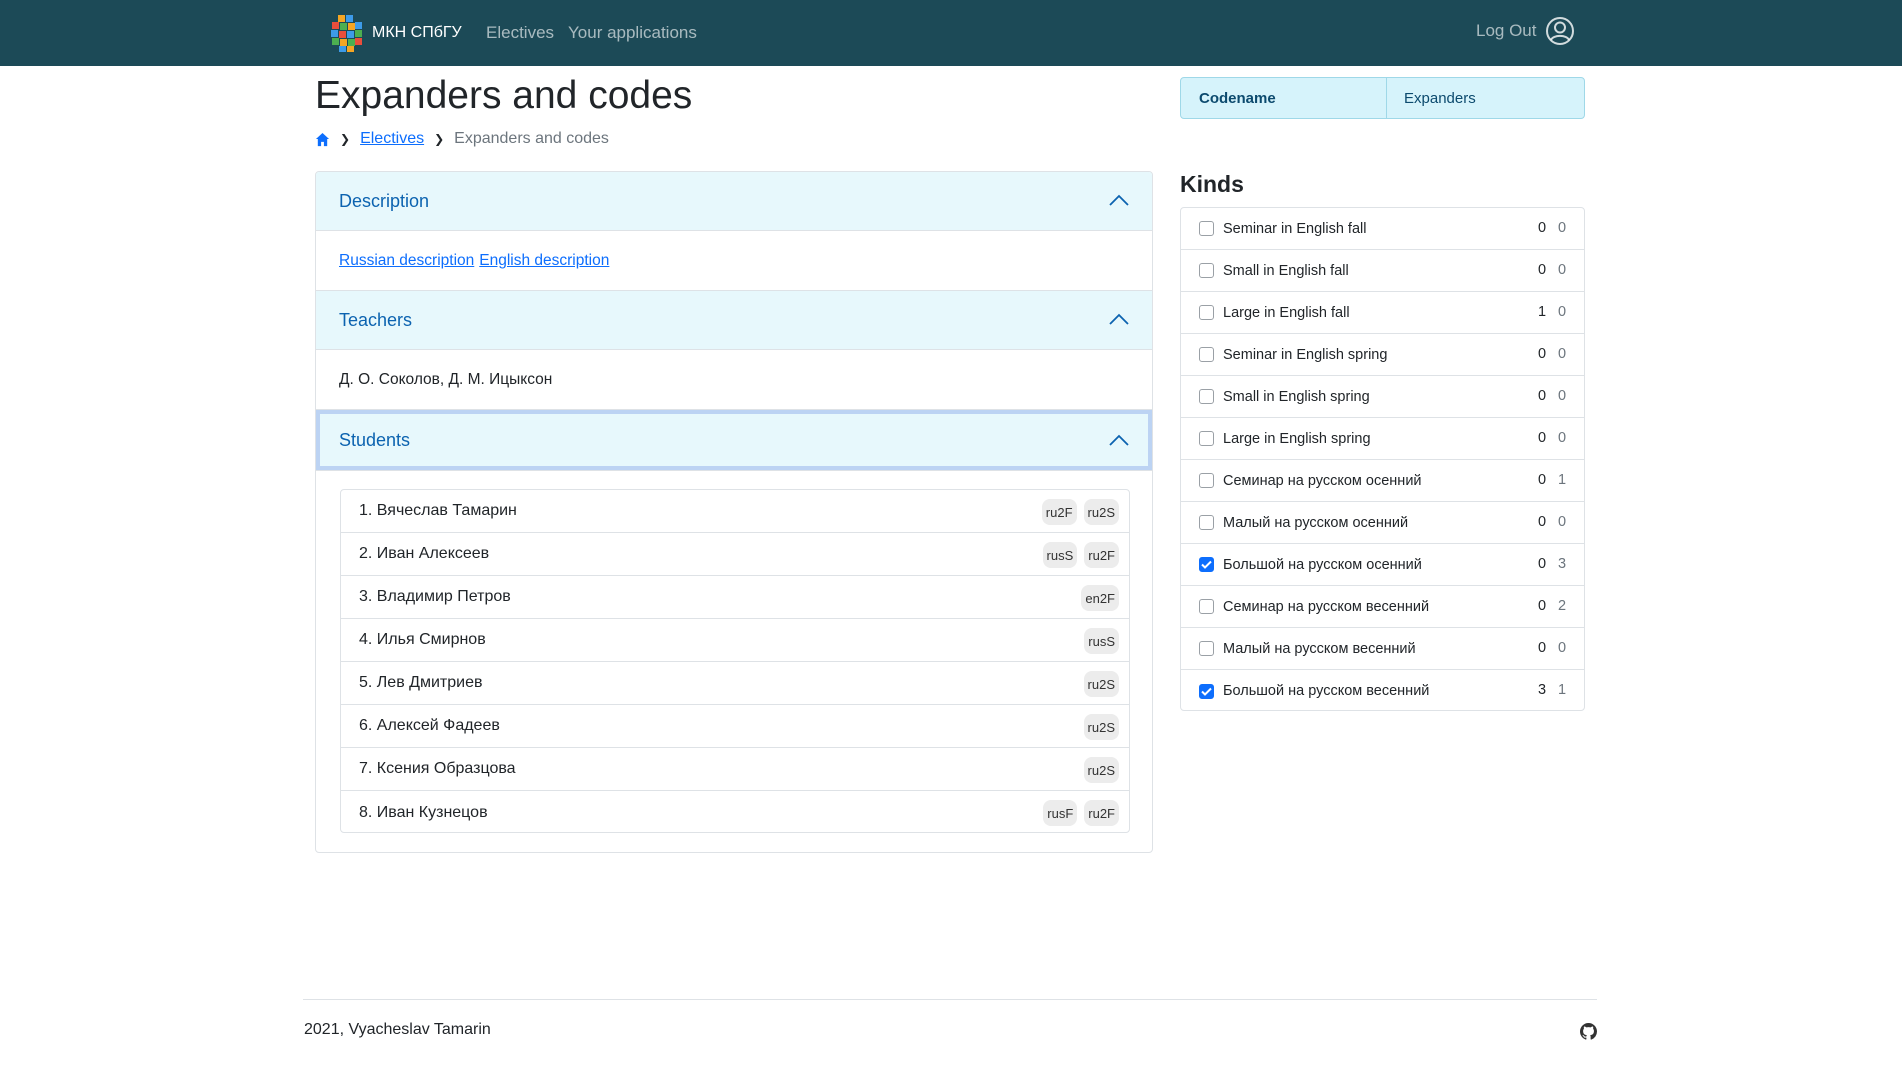  What do you see at coordinates (1506, 30) in the screenshot?
I see `logout-label: Log Out` at bounding box center [1506, 30].